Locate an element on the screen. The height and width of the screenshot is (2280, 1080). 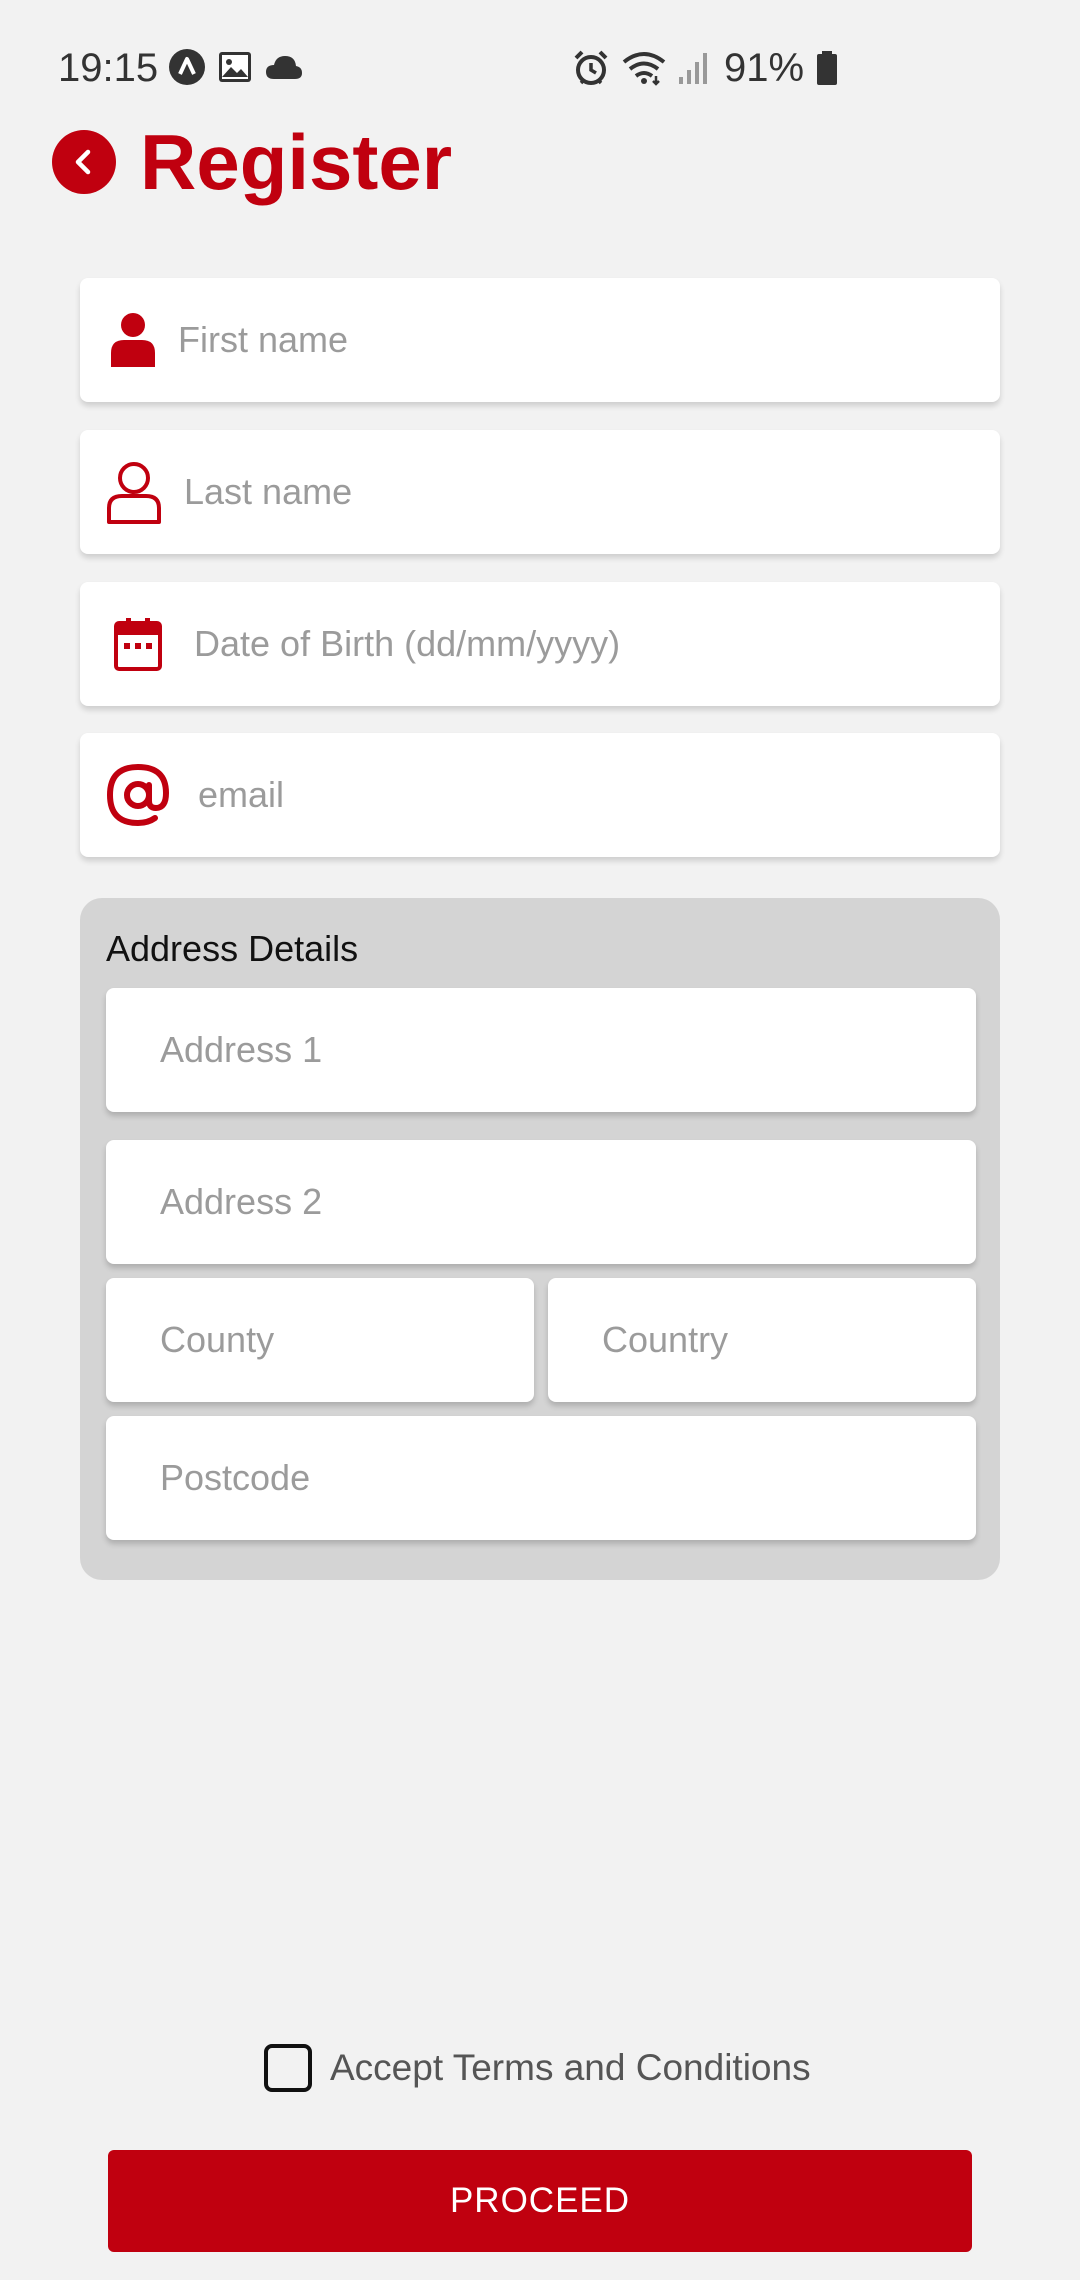
alarm-icon is located at coordinates (591, 67).